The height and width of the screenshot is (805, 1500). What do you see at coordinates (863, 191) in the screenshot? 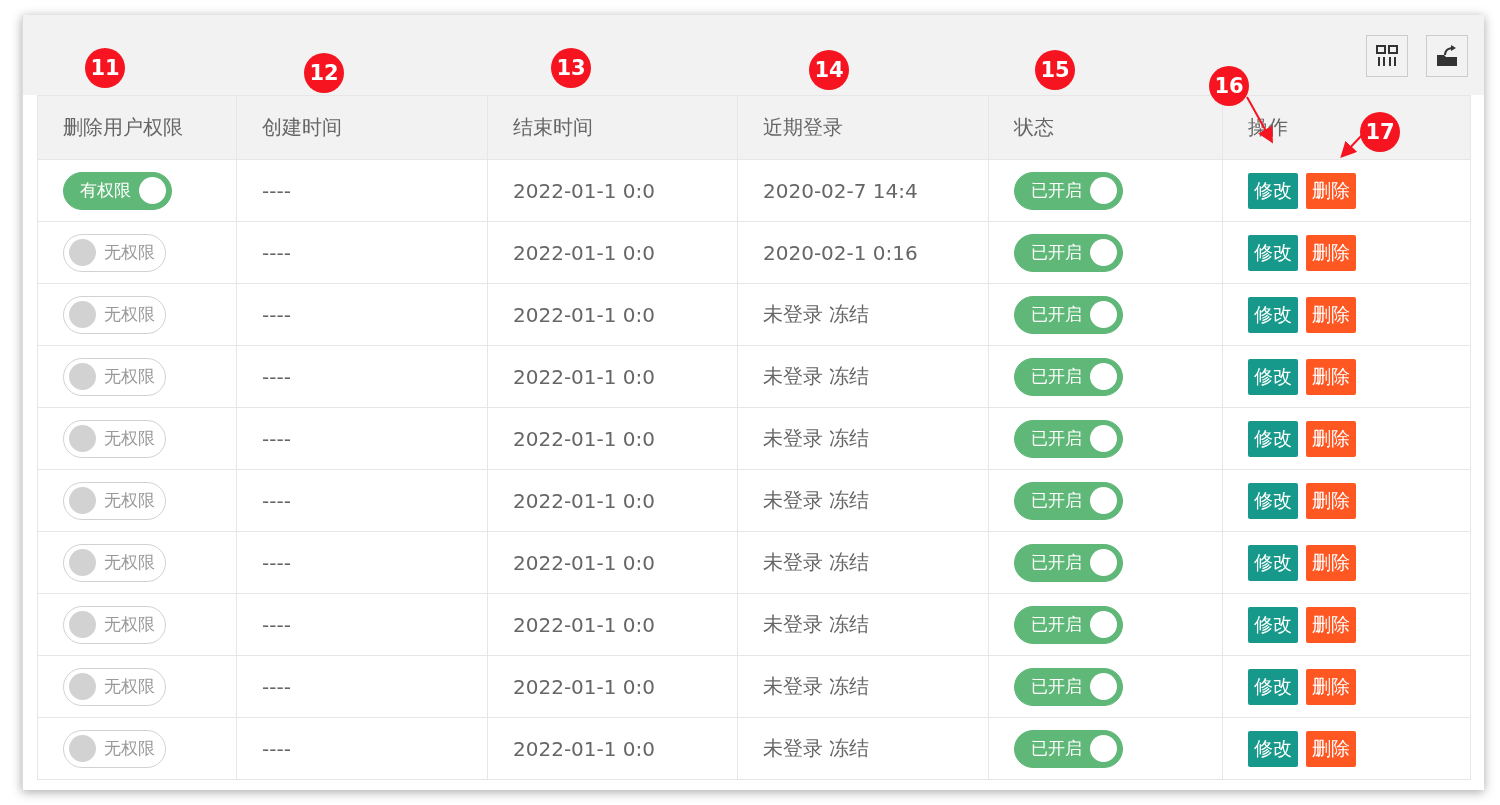
I see `table-cell: 2020-02-7 14:4` at bounding box center [863, 191].